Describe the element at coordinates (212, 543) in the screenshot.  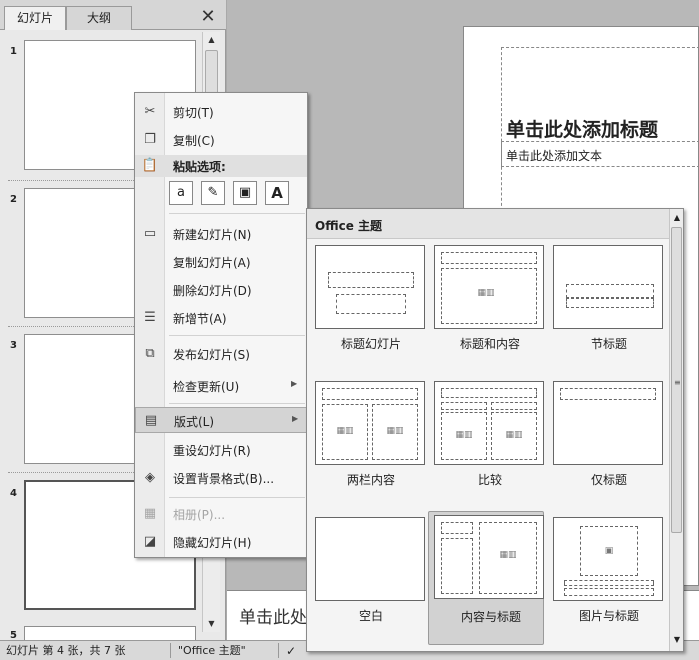
I see `menu-item-label: 隐藏幻灯片(H)` at that location.